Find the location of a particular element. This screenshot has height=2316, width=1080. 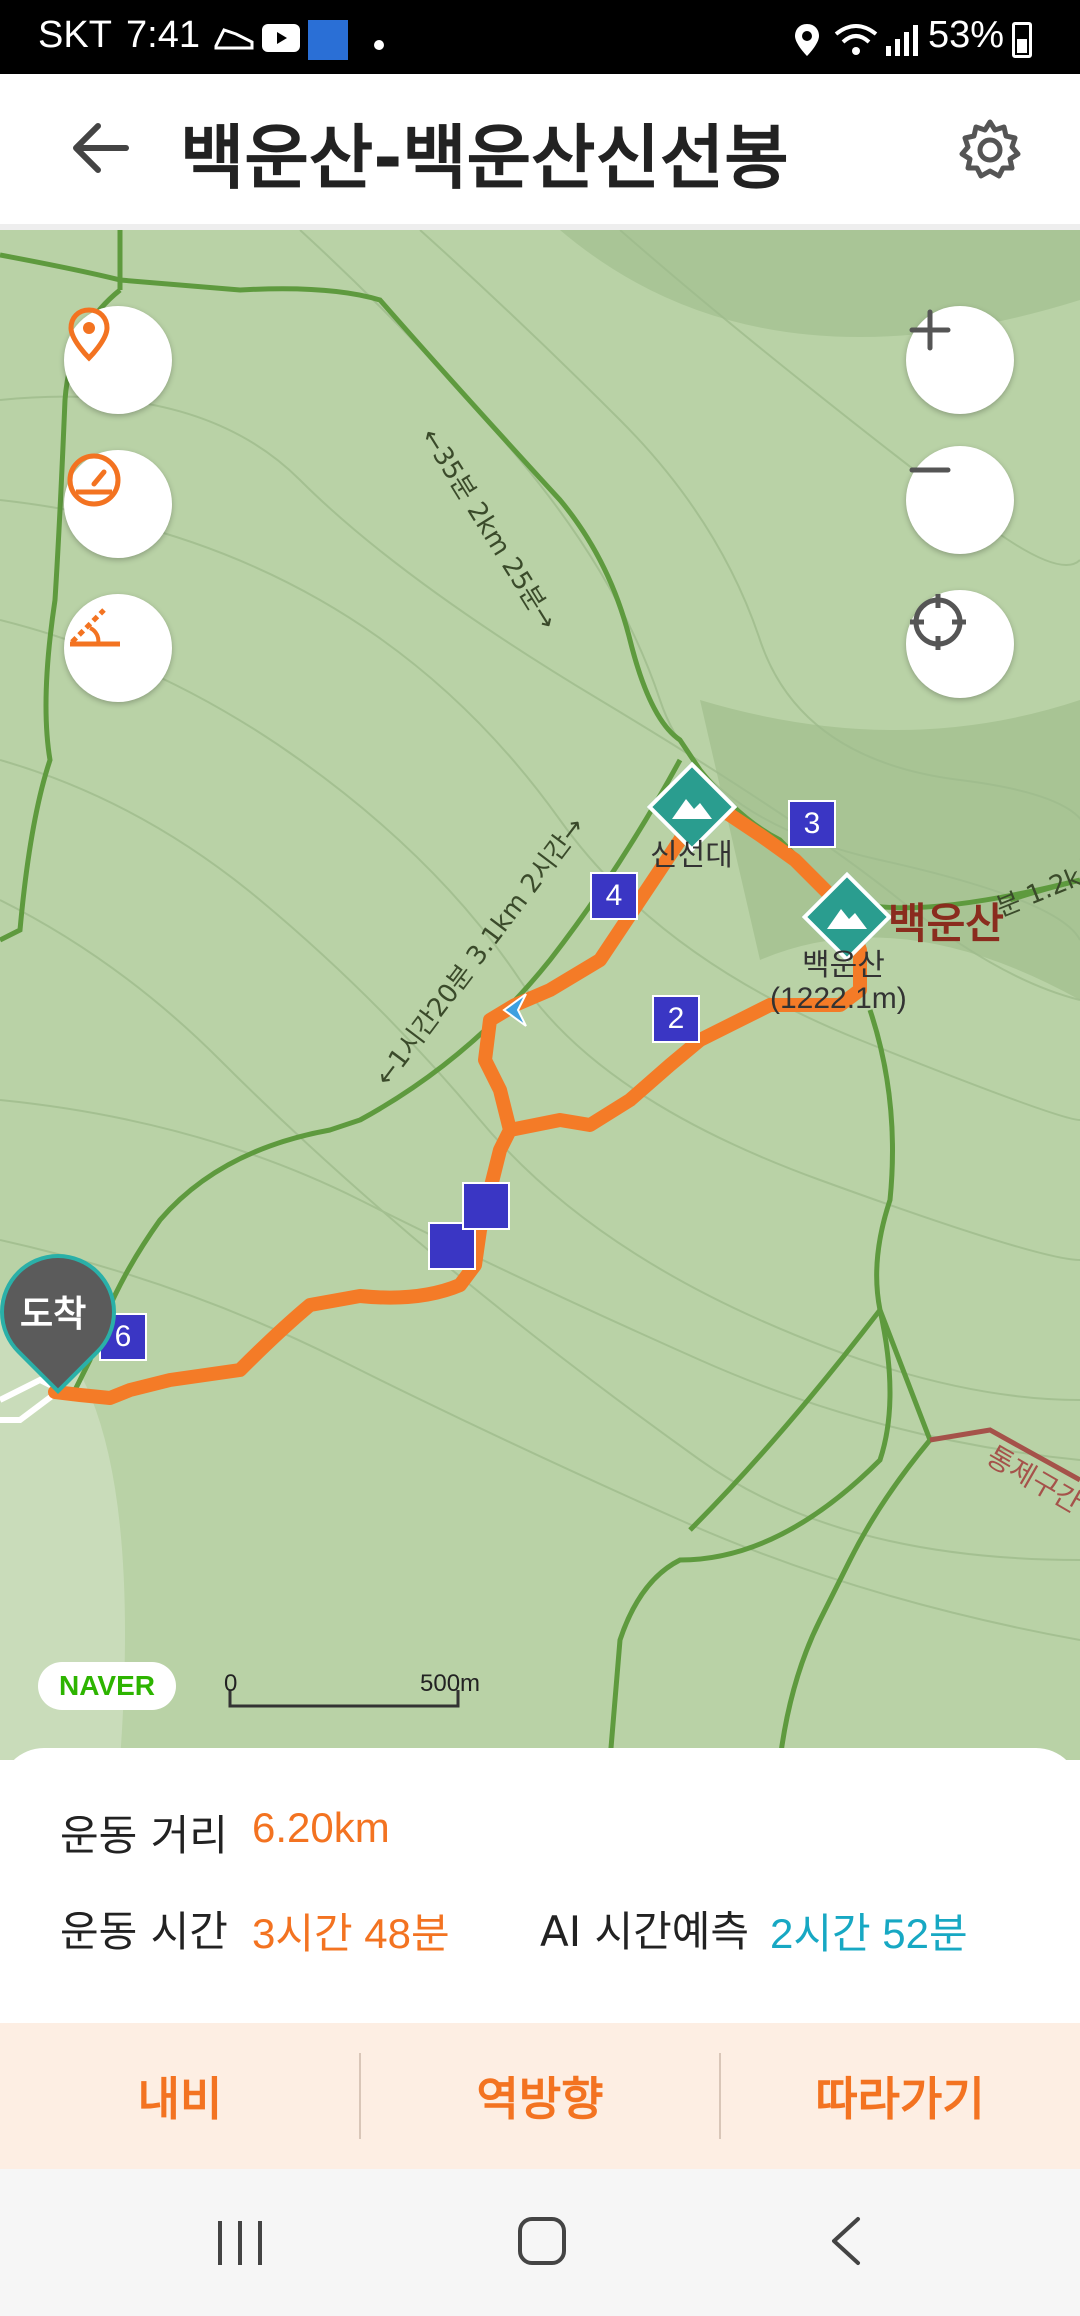

status-bar: SKT 7:41 53% is located at coordinates (540, 37).